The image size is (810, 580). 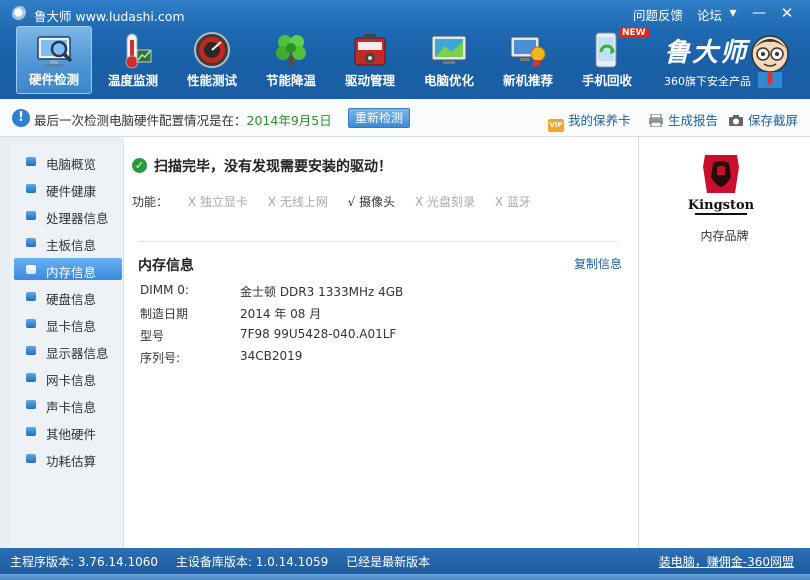 I want to click on menu-dropdown-icon: ▾, so click(x=733, y=13).